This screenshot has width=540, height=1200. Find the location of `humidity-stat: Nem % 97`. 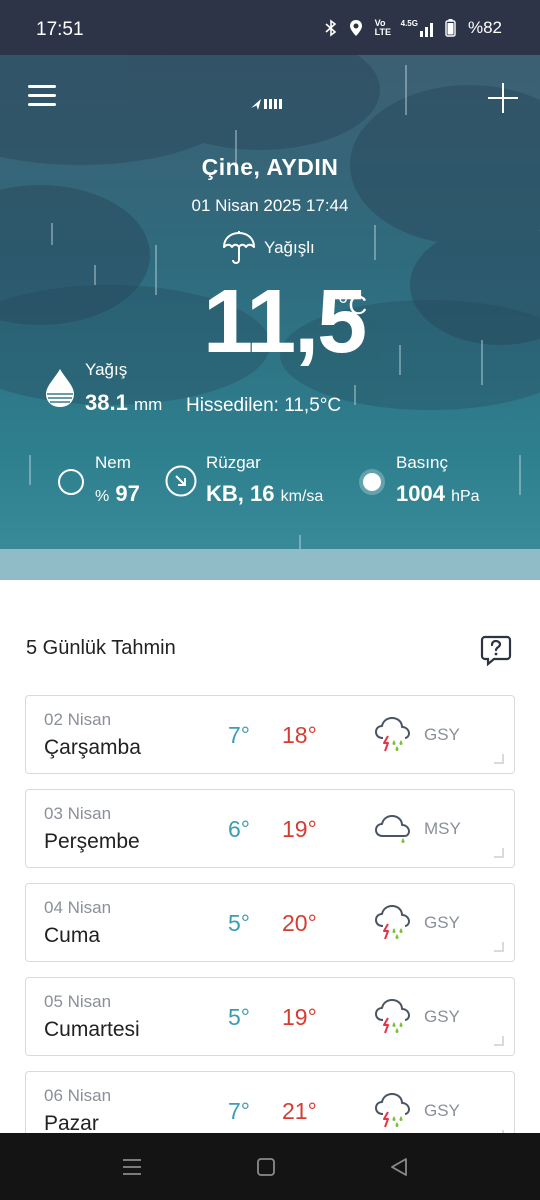

humidity-stat: Nem % 97 is located at coordinates (117, 480).